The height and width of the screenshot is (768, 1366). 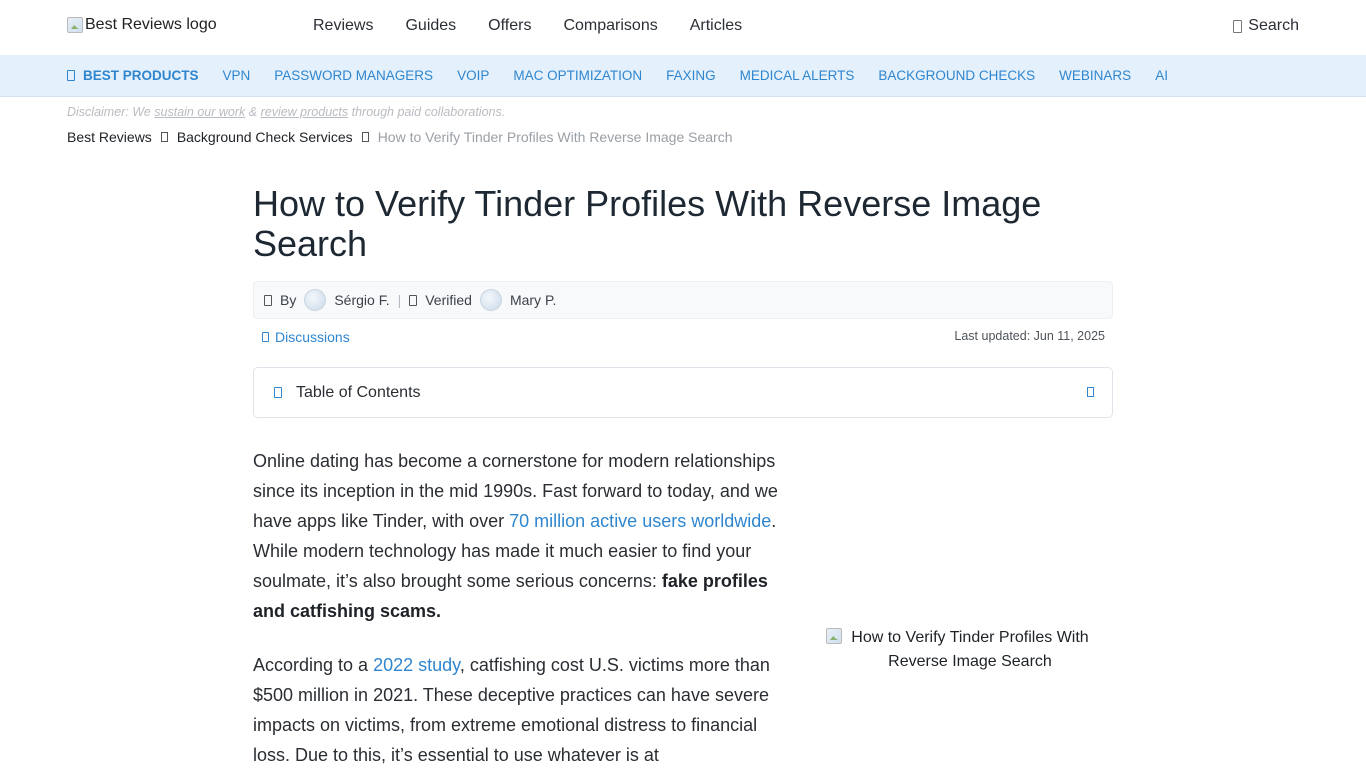 What do you see at coordinates (278, 392) in the screenshot?
I see `list-icon` at bounding box center [278, 392].